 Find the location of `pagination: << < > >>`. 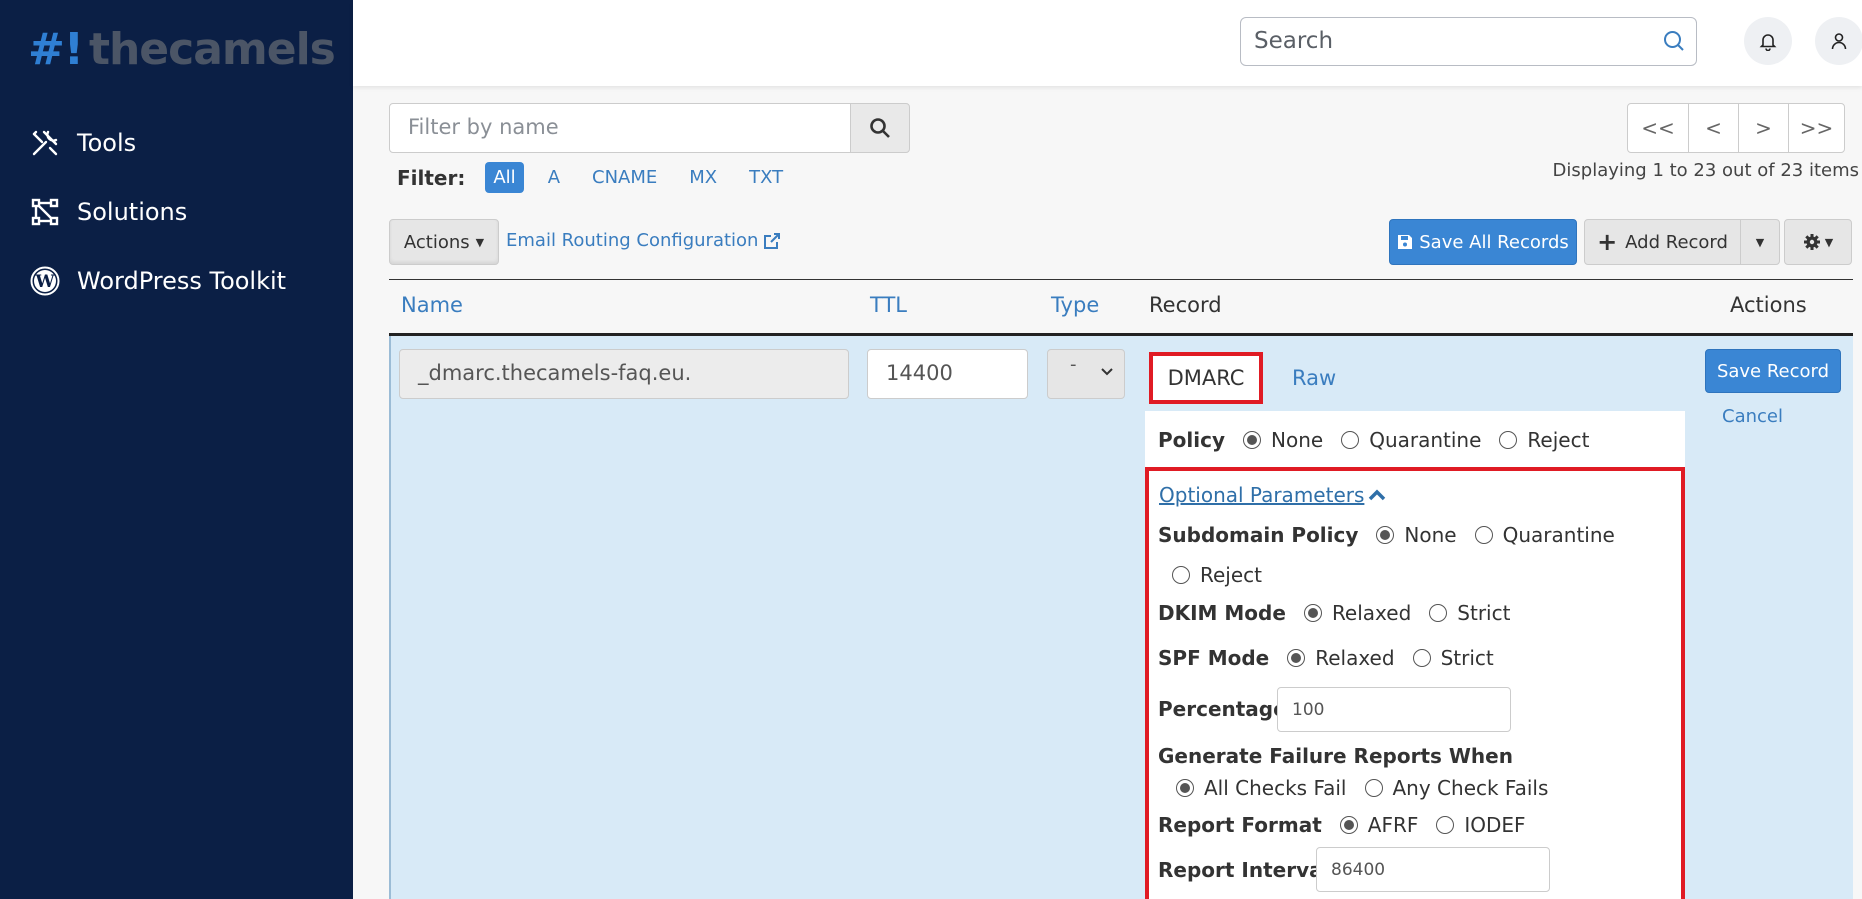

pagination: << < > >> is located at coordinates (1736, 128).